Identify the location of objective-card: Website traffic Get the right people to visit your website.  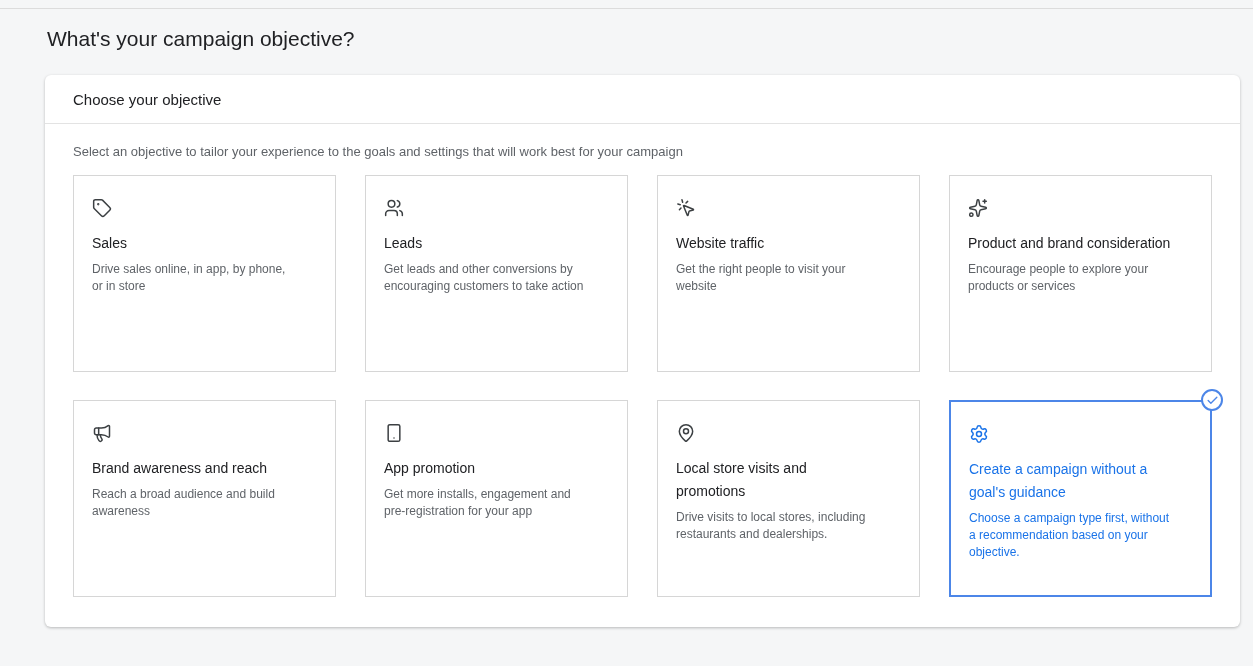
(788, 273).